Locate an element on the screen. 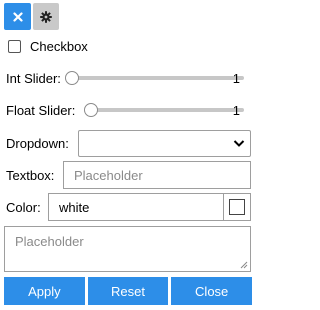  float-slider-value: 1 is located at coordinates (236, 110).